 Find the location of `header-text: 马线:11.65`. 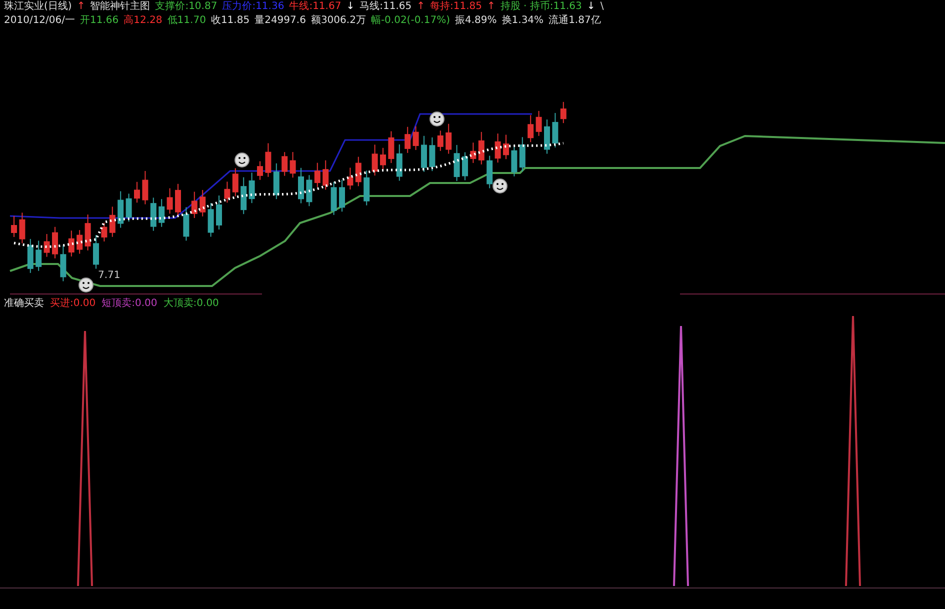

header-text: 马线:11.65 is located at coordinates (386, 7).